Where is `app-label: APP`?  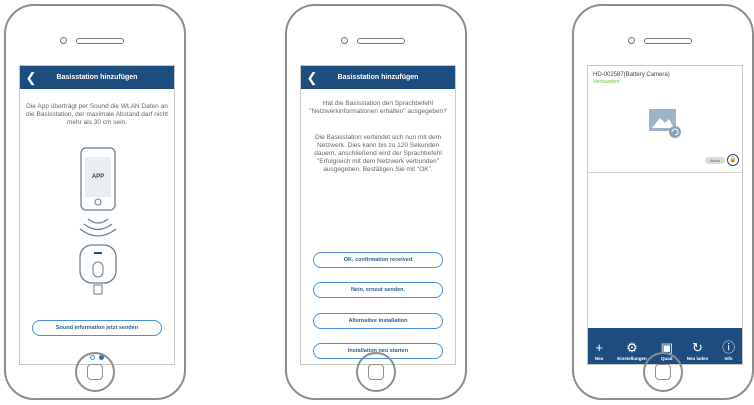 app-label: APP is located at coordinates (98, 177).